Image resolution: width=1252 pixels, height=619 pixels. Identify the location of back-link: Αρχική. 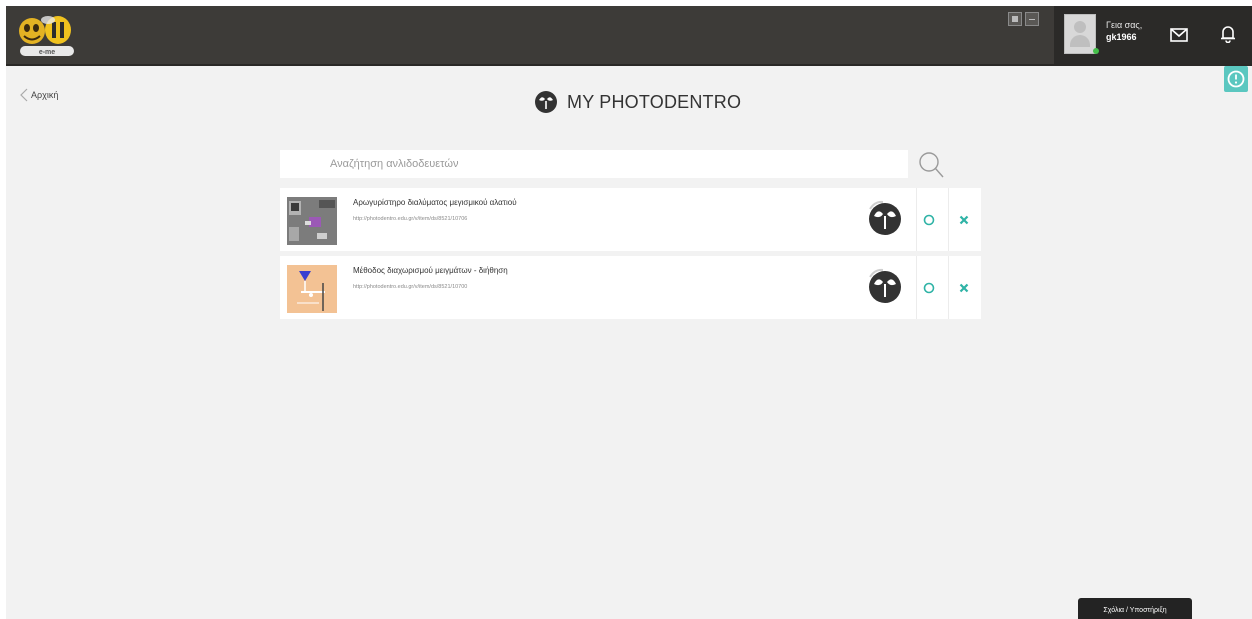
(39, 95).